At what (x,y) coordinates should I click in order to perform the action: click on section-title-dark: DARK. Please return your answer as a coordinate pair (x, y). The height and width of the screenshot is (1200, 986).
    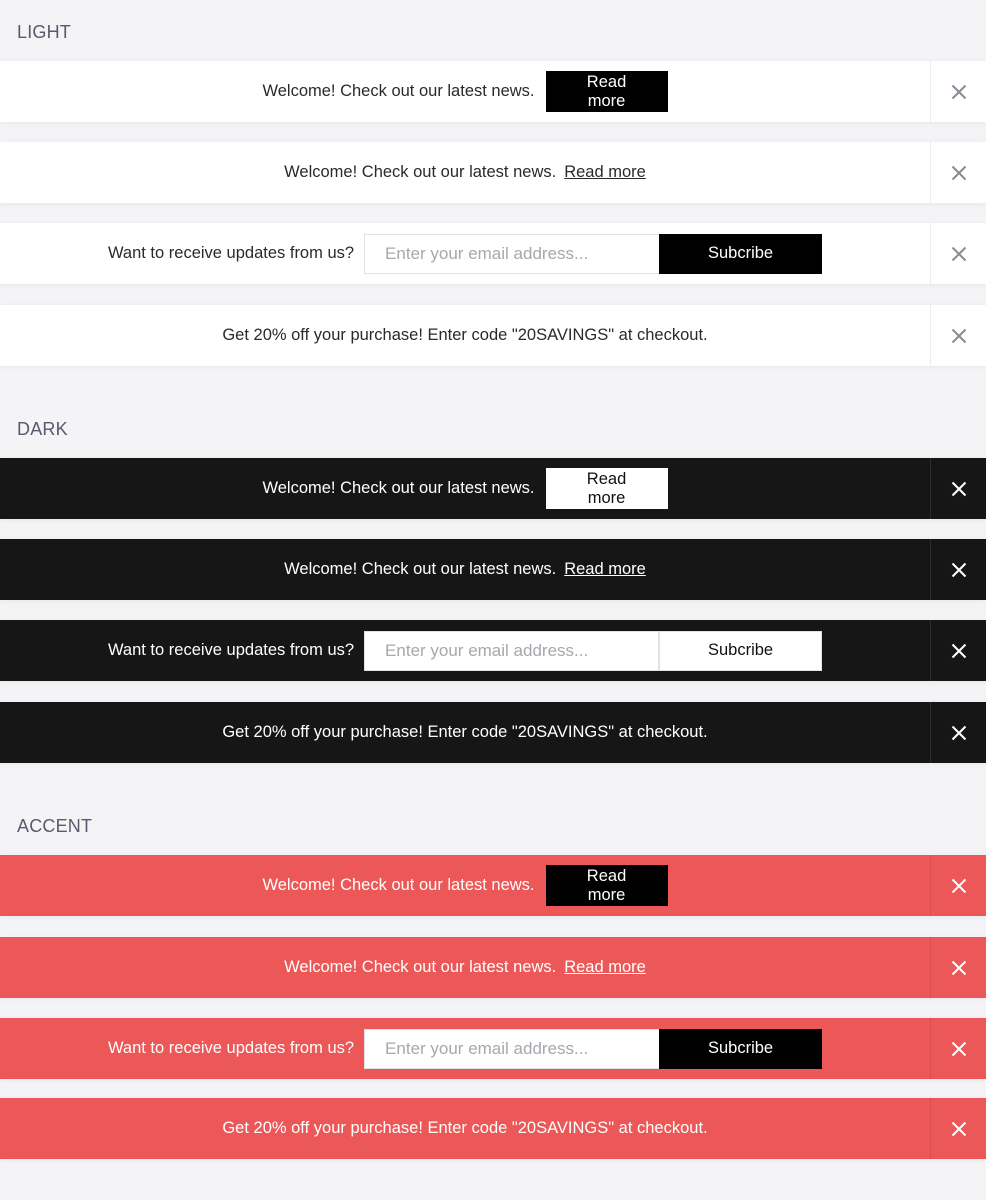
    Looking at the image, I should click on (42, 429).